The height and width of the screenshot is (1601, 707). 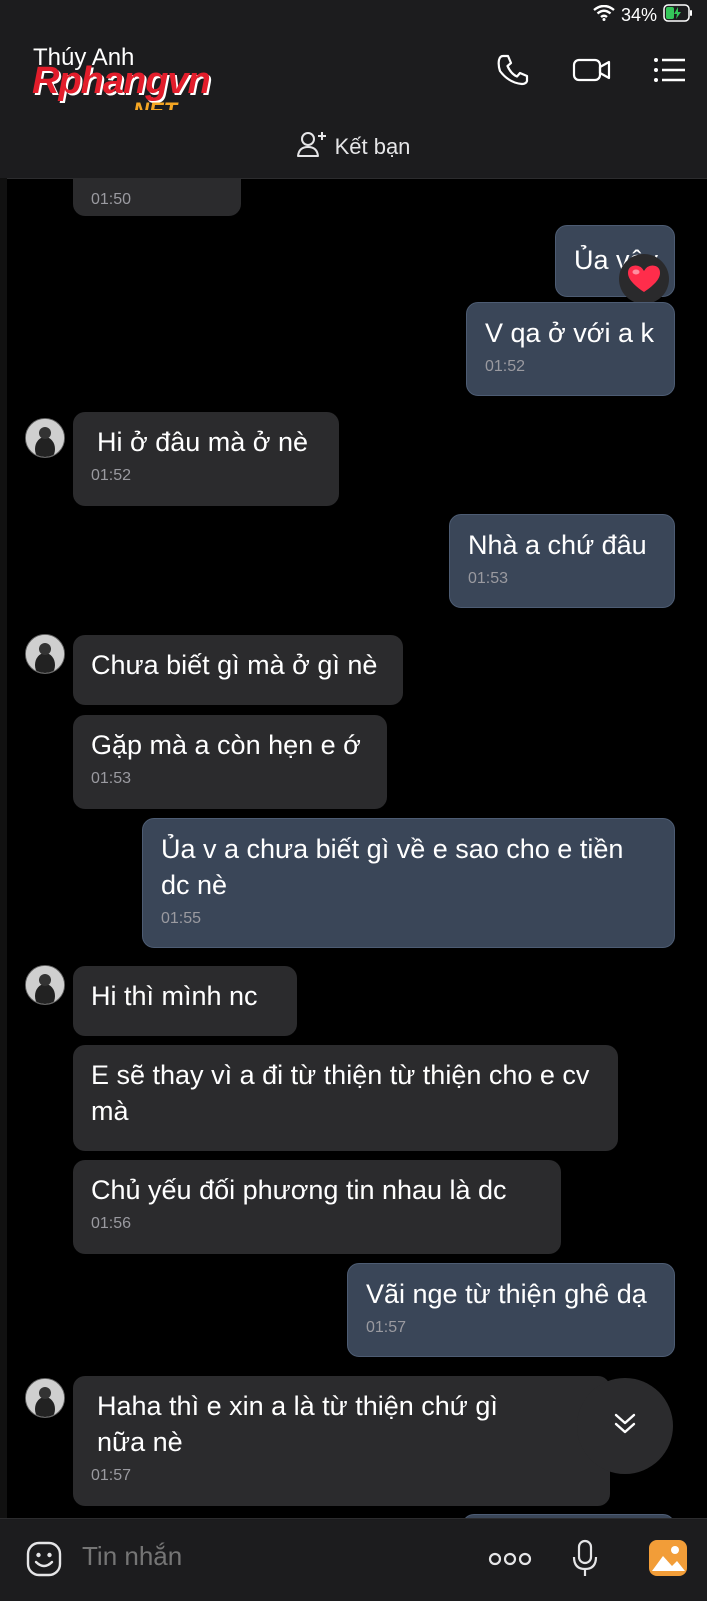 I want to click on message-bubble-in: Hi thì mình nc, so click(x=185, y=1001).